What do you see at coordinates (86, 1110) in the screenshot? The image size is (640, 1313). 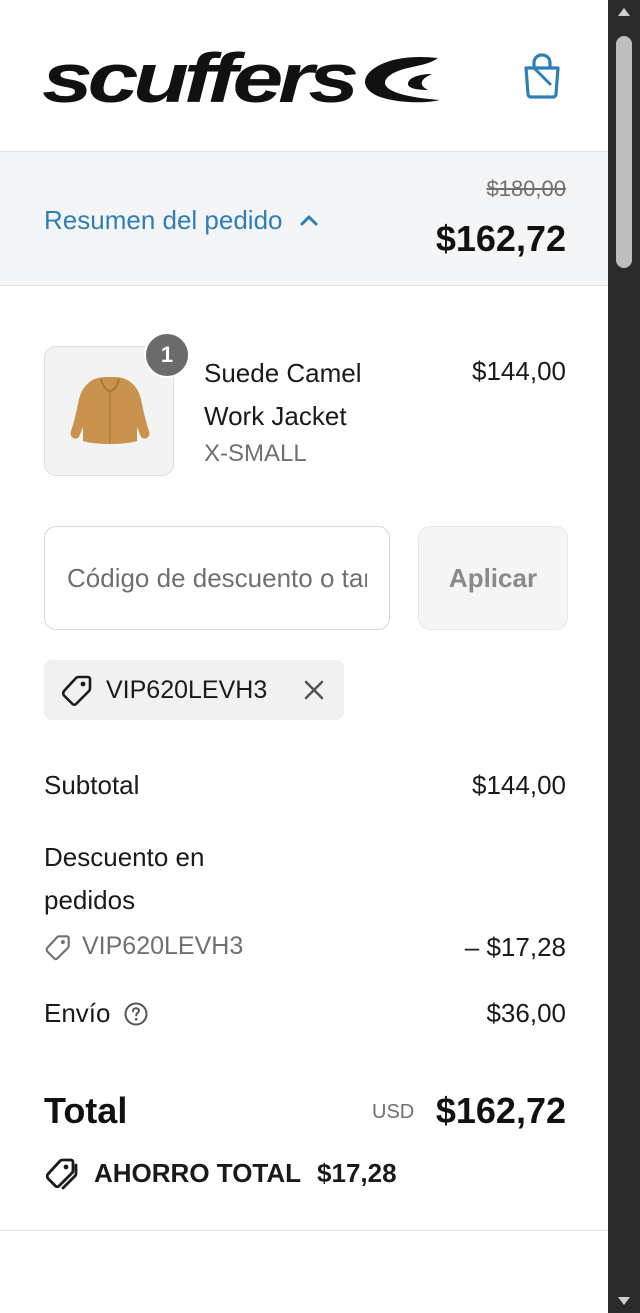 I see `total-label: Total` at bounding box center [86, 1110].